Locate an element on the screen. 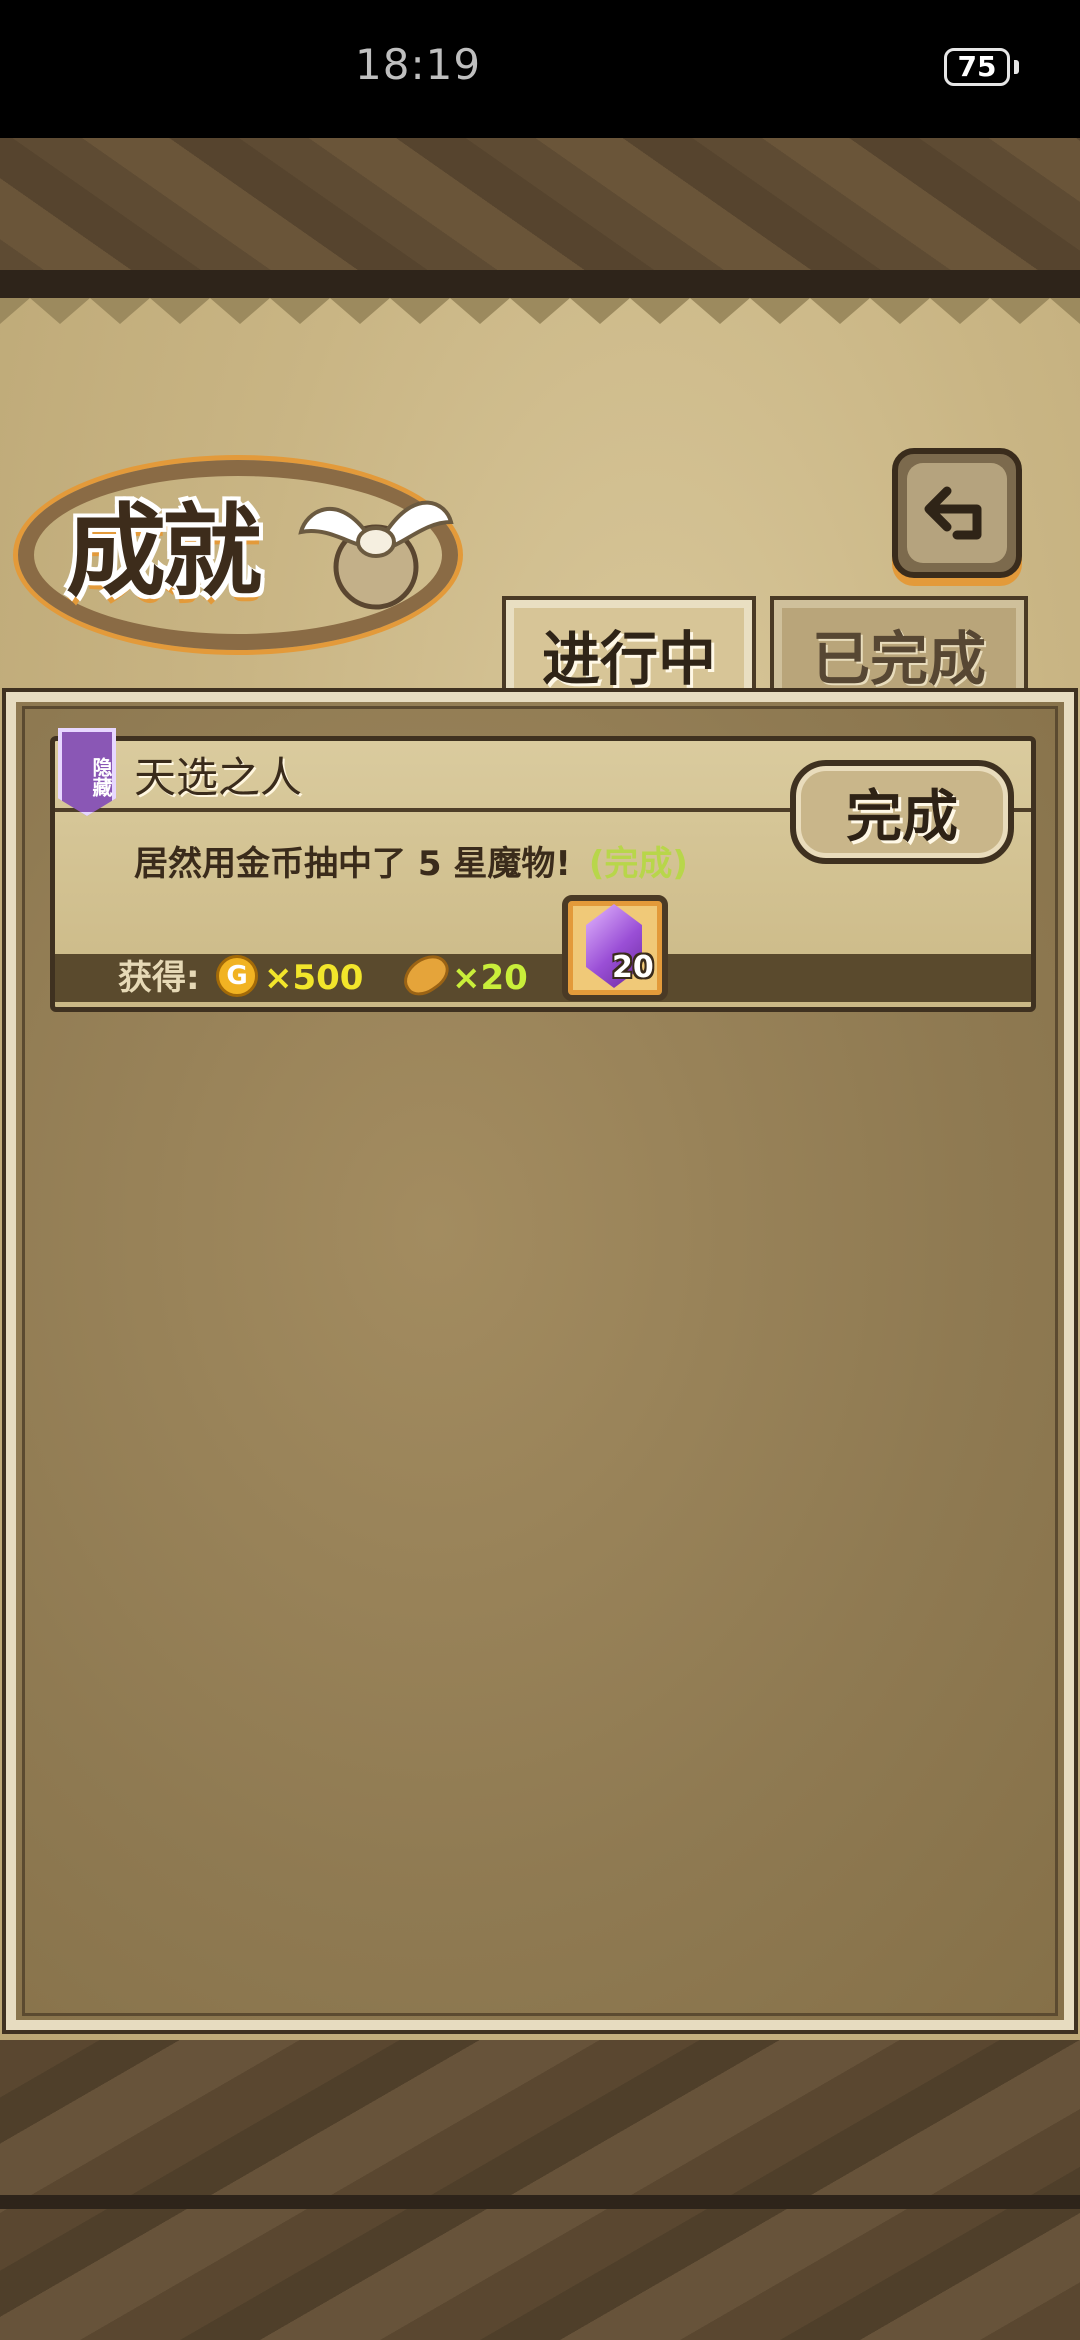  winged-medal-icon is located at coordinates (376, 555).